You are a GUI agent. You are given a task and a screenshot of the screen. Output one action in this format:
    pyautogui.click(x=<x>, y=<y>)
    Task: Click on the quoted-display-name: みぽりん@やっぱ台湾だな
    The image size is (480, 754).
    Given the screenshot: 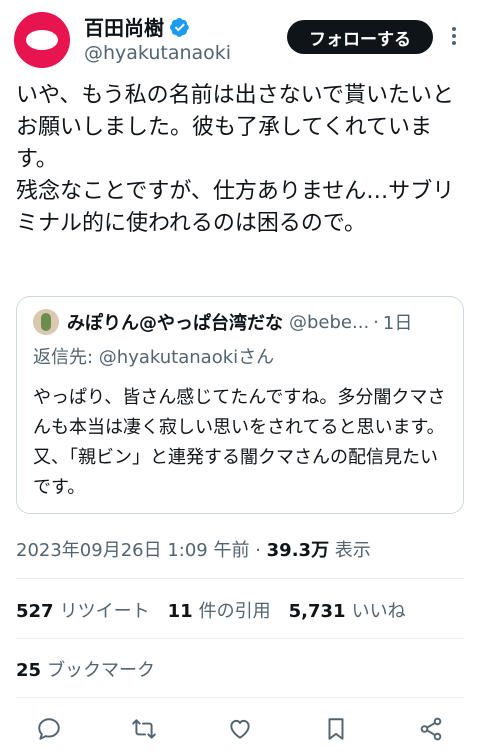 What is the action you would take?
    pyautogui.click(x=175, y=323)
    